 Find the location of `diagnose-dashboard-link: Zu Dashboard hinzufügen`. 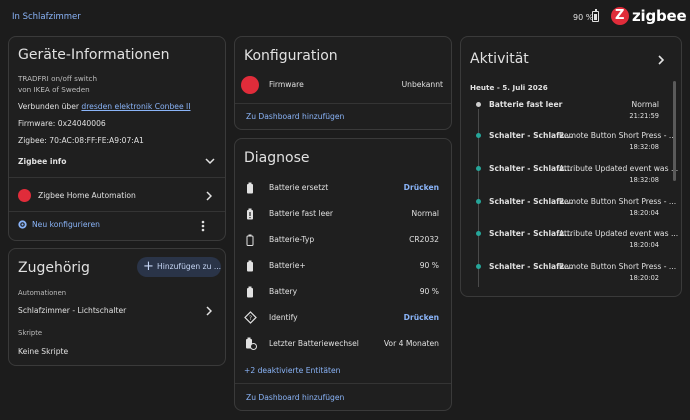

diagnose-dashboard-link: Zu Dashboard hinzufügen is located at coordinates (295, 397).